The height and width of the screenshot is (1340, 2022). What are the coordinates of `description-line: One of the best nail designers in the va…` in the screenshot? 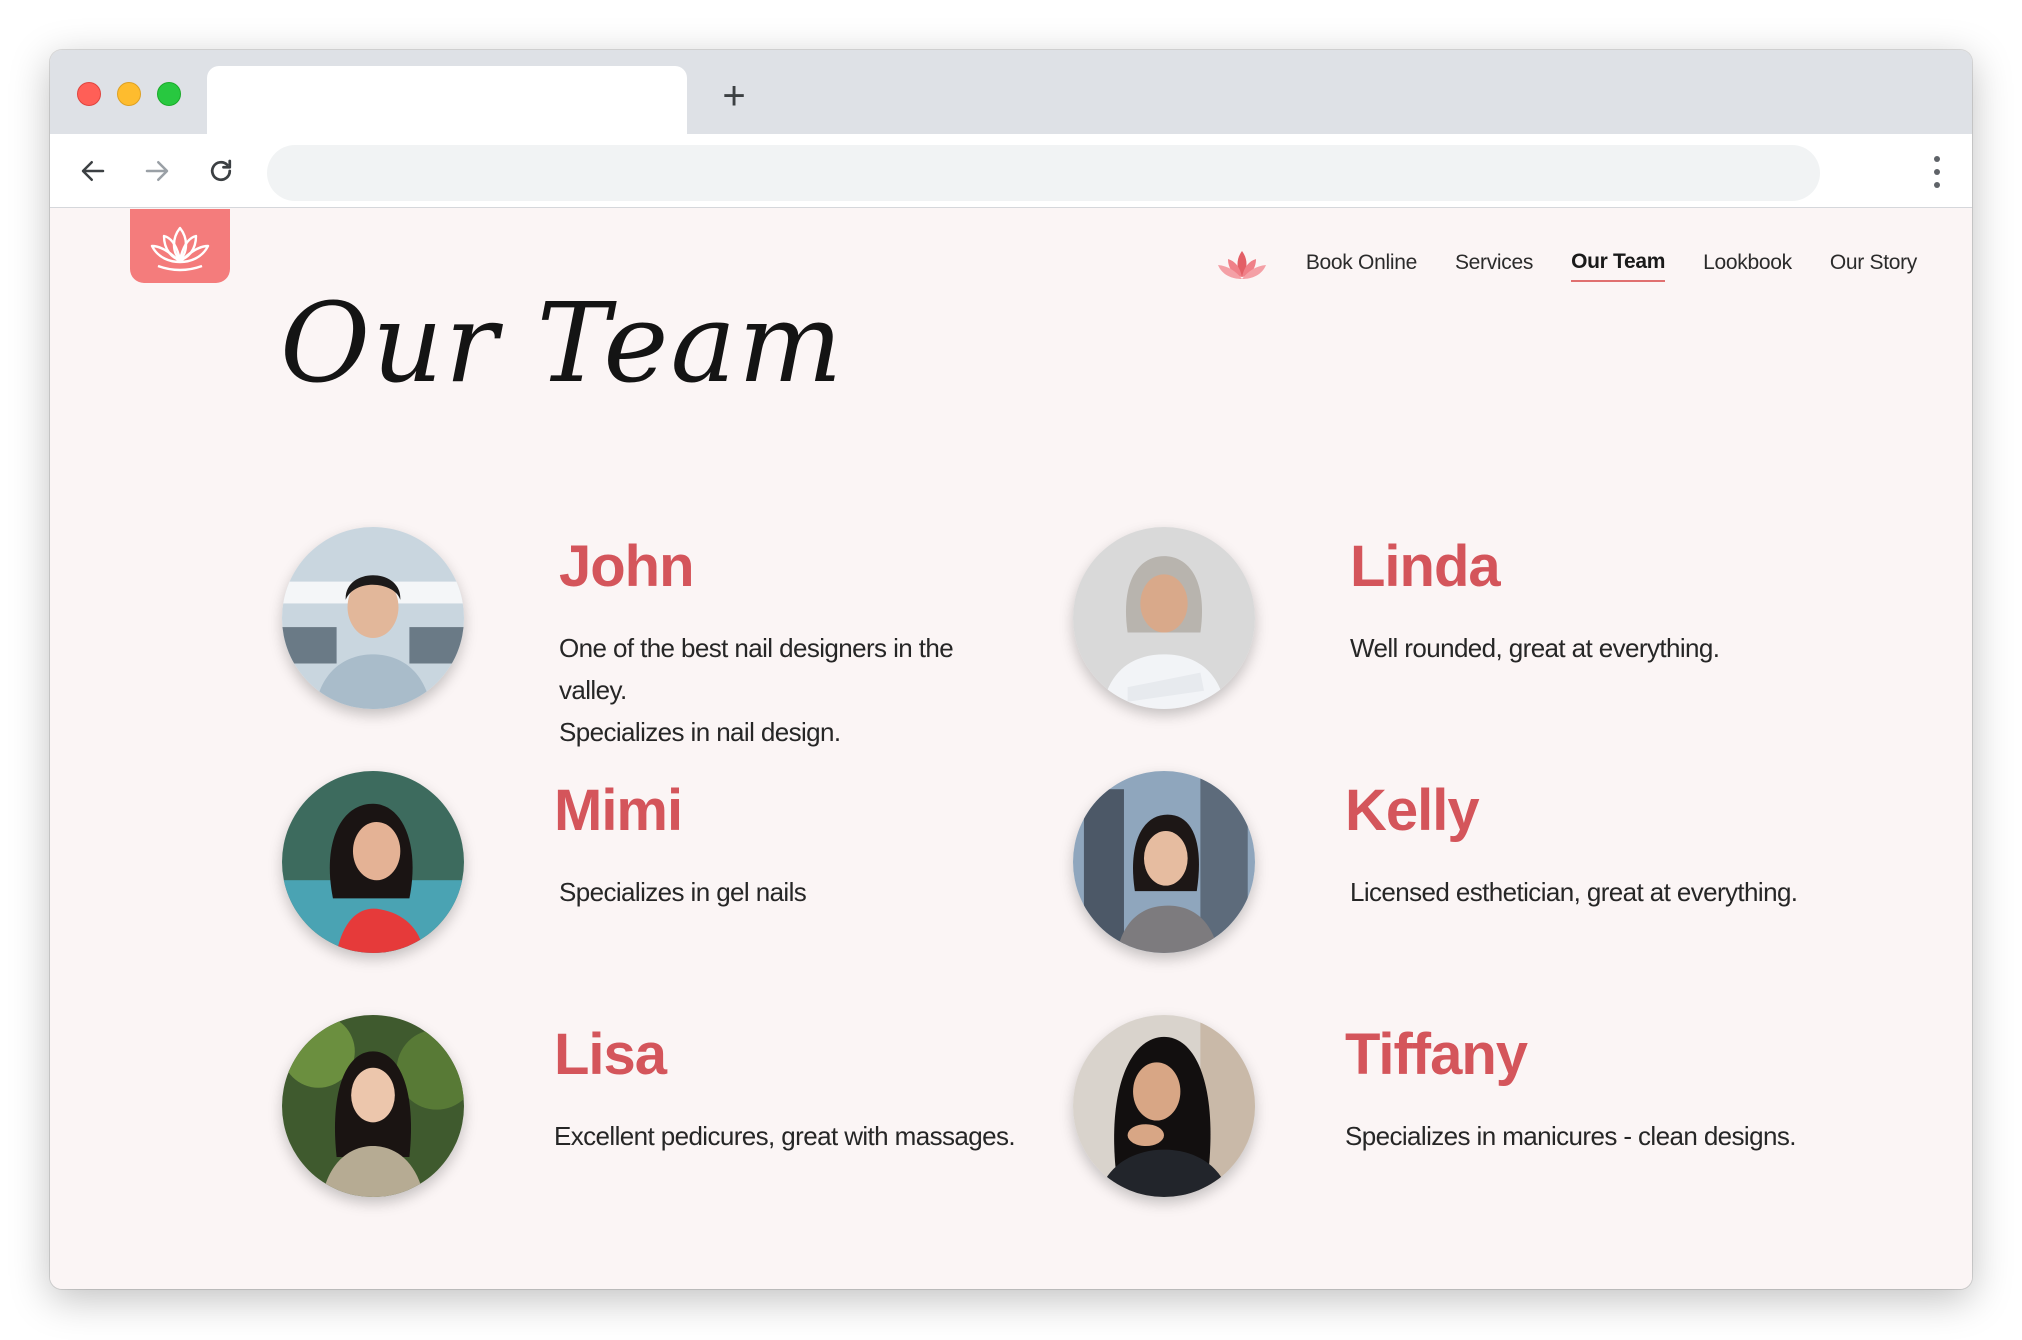 It's located at (756, 669).